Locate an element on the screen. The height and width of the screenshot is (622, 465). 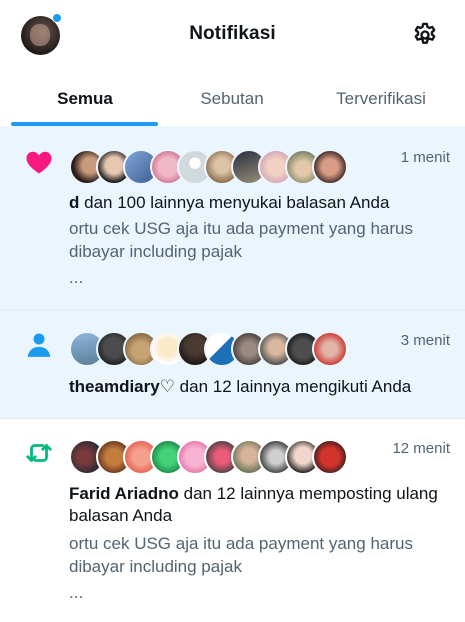
unread-dot is located at coordinates (57, 18).